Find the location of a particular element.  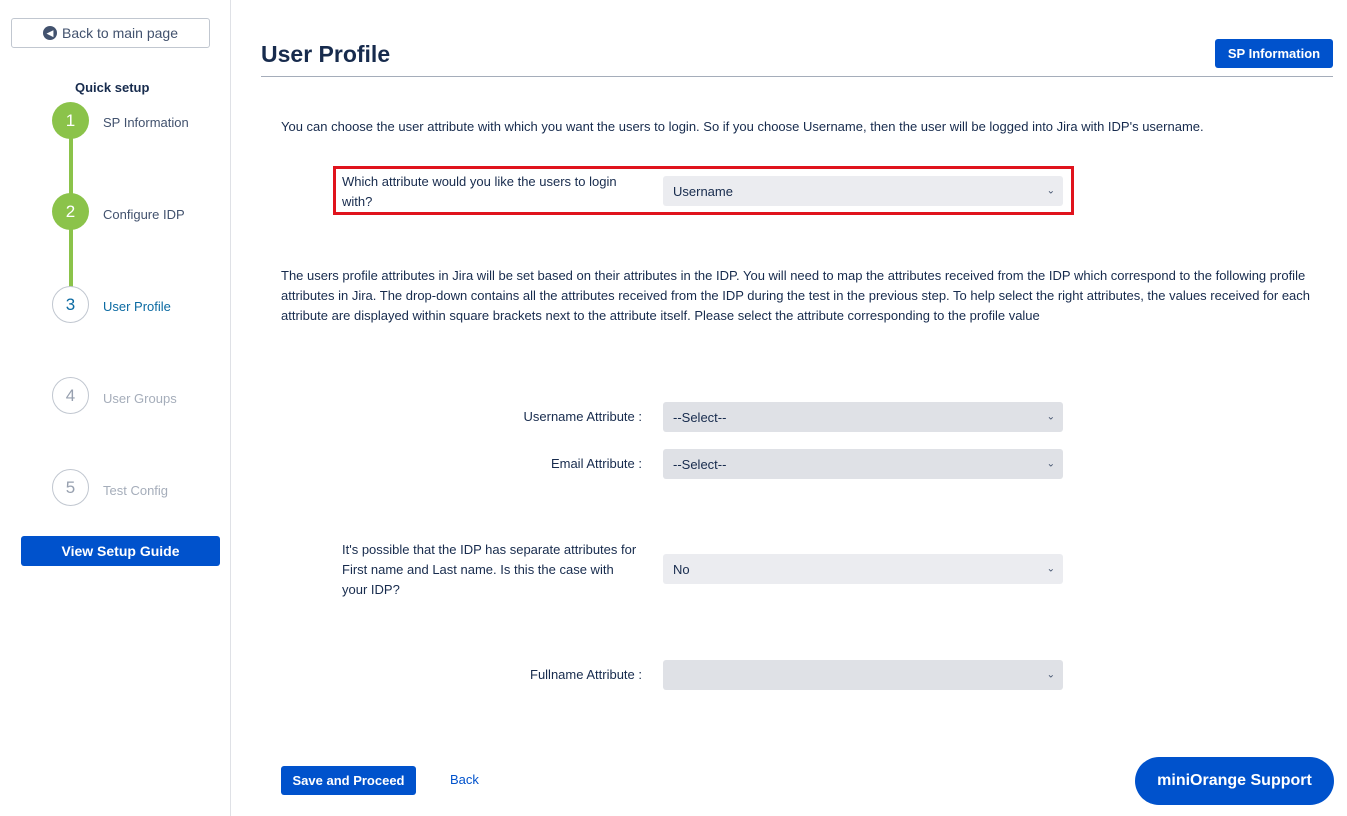

separate-names-value: No is located at coordinates (681, 569).